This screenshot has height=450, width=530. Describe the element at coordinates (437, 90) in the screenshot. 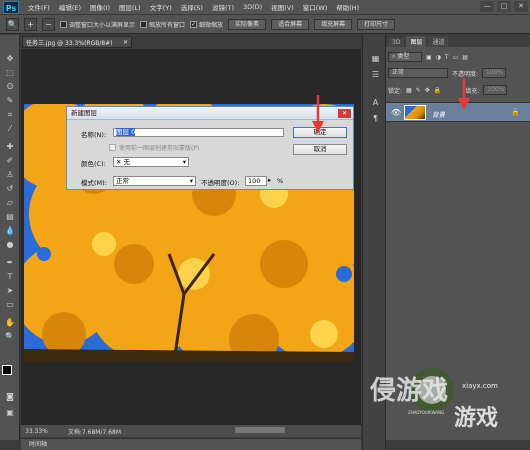

I see `lock-all-icon: 🔒` at that location.